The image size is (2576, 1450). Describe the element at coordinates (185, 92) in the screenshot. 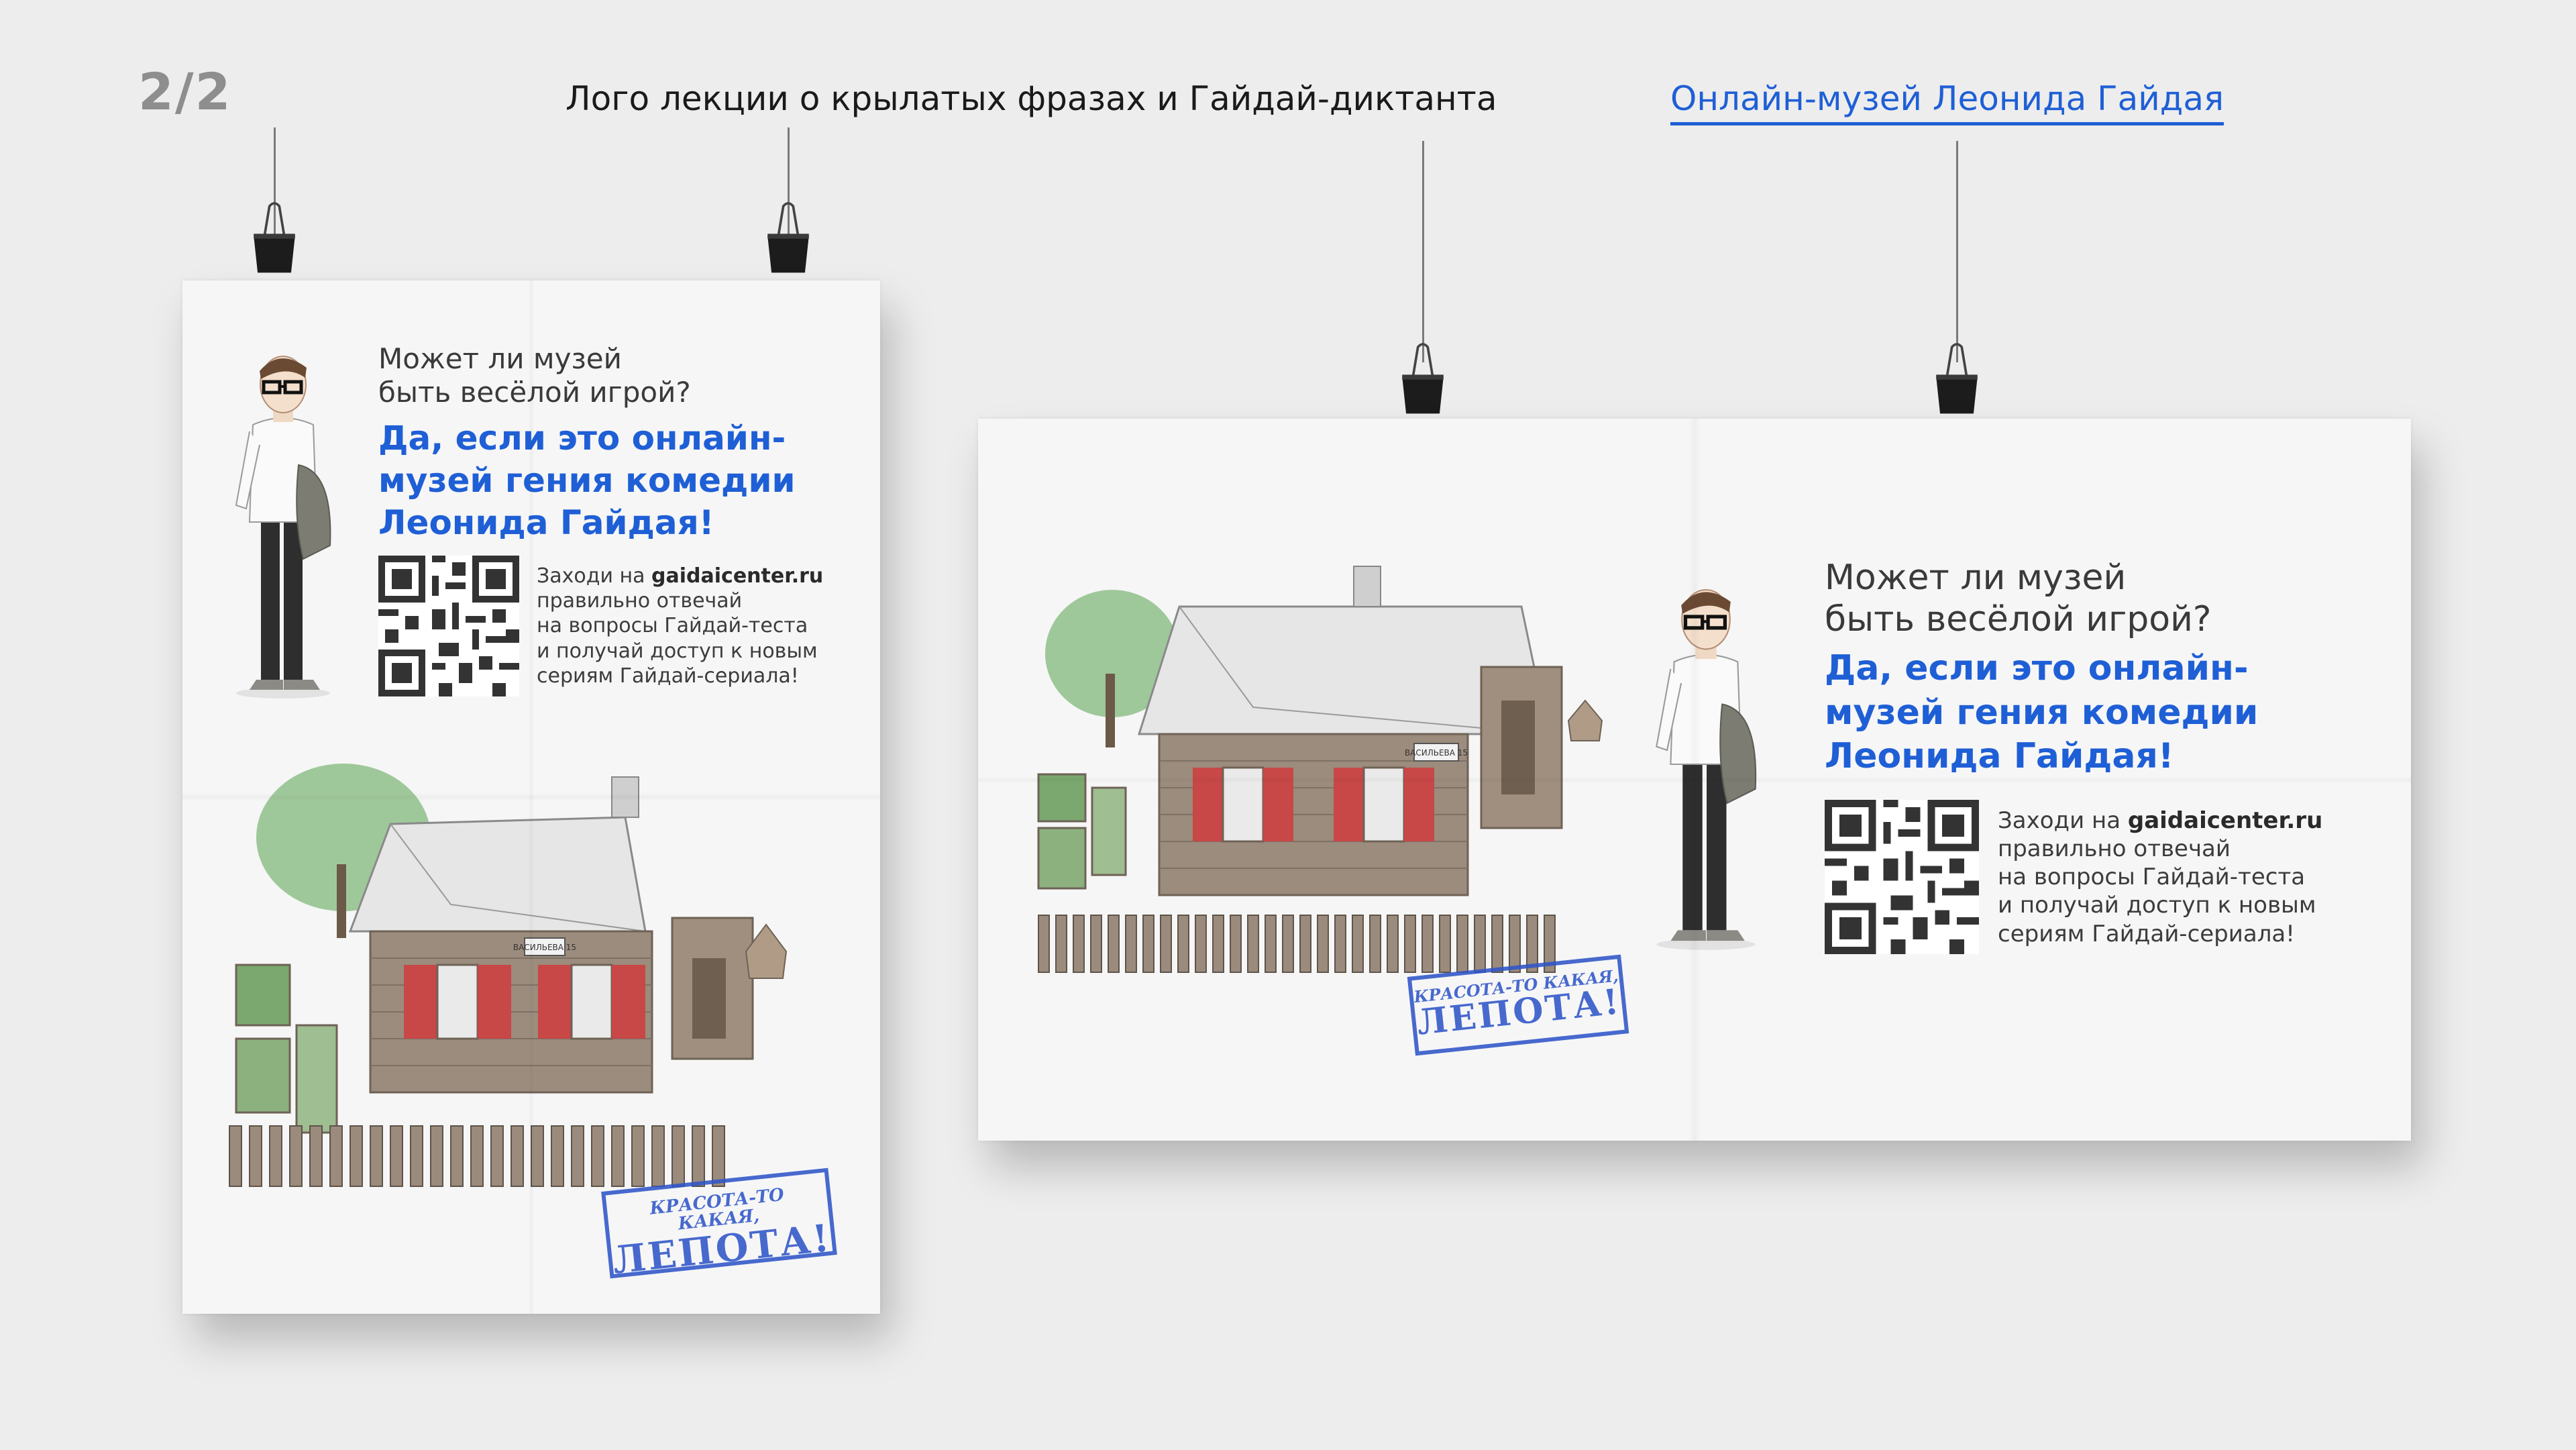

I see `page-indicator: 2/2` at that location.